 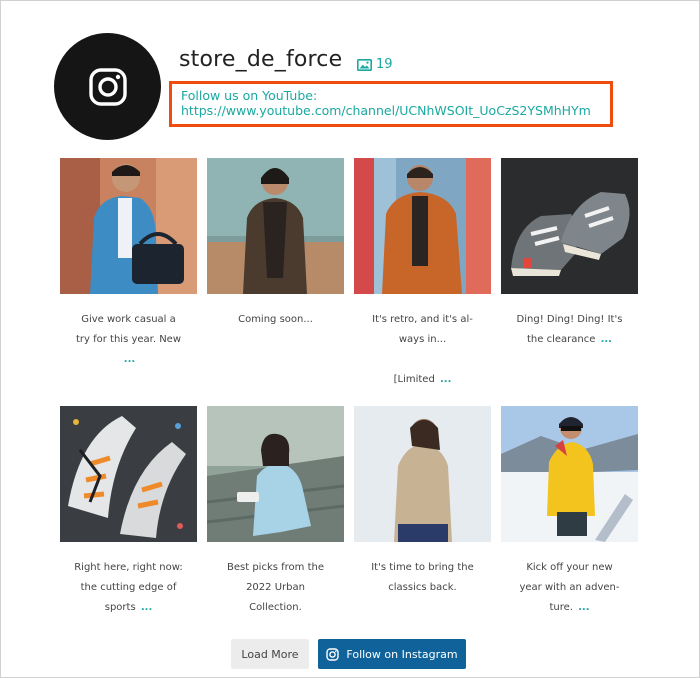 What do you see at coordinates (270, 654) in the screenshot?
I see `load-more-button: Load More` at bounding box center [270, 654].